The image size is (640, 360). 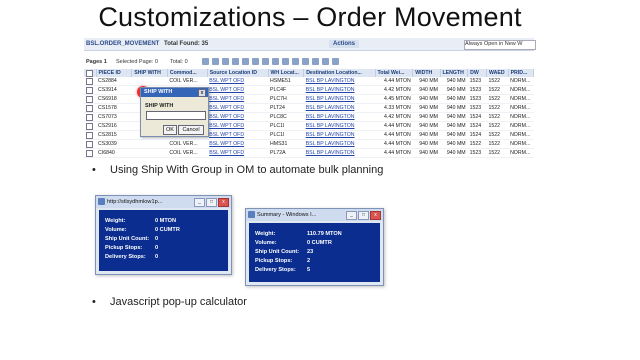 I want to click on column-header: LENGTH, so click(x=454, y=73).